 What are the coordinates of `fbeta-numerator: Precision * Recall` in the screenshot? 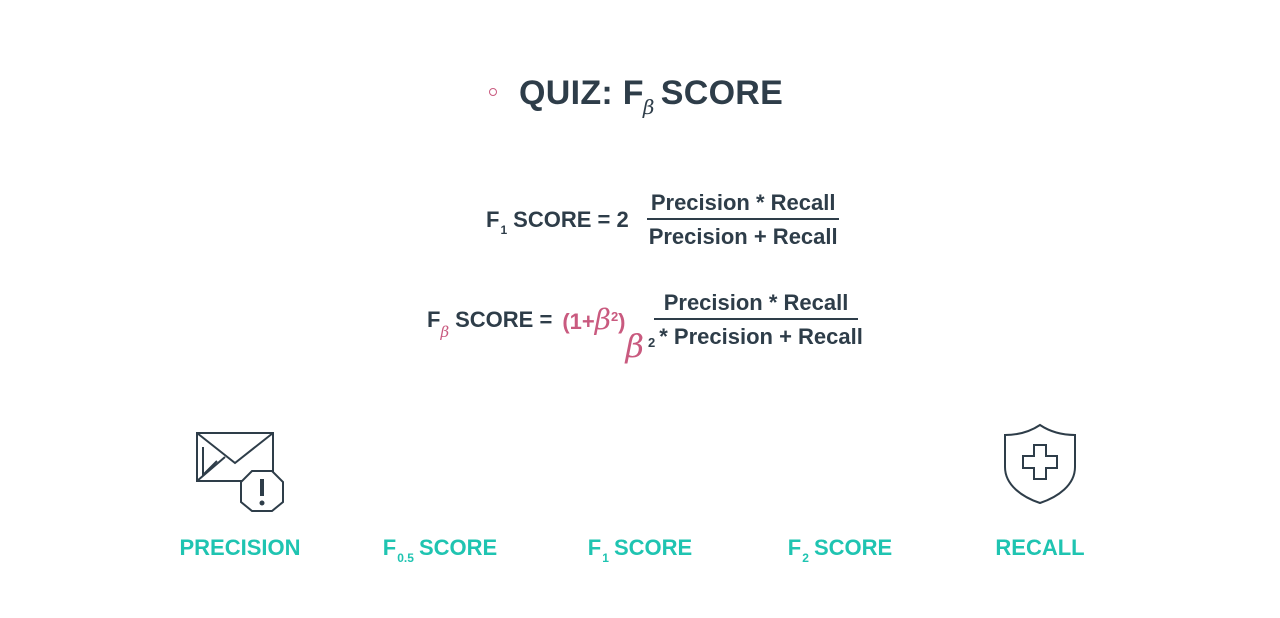 It's located at (756, 304).